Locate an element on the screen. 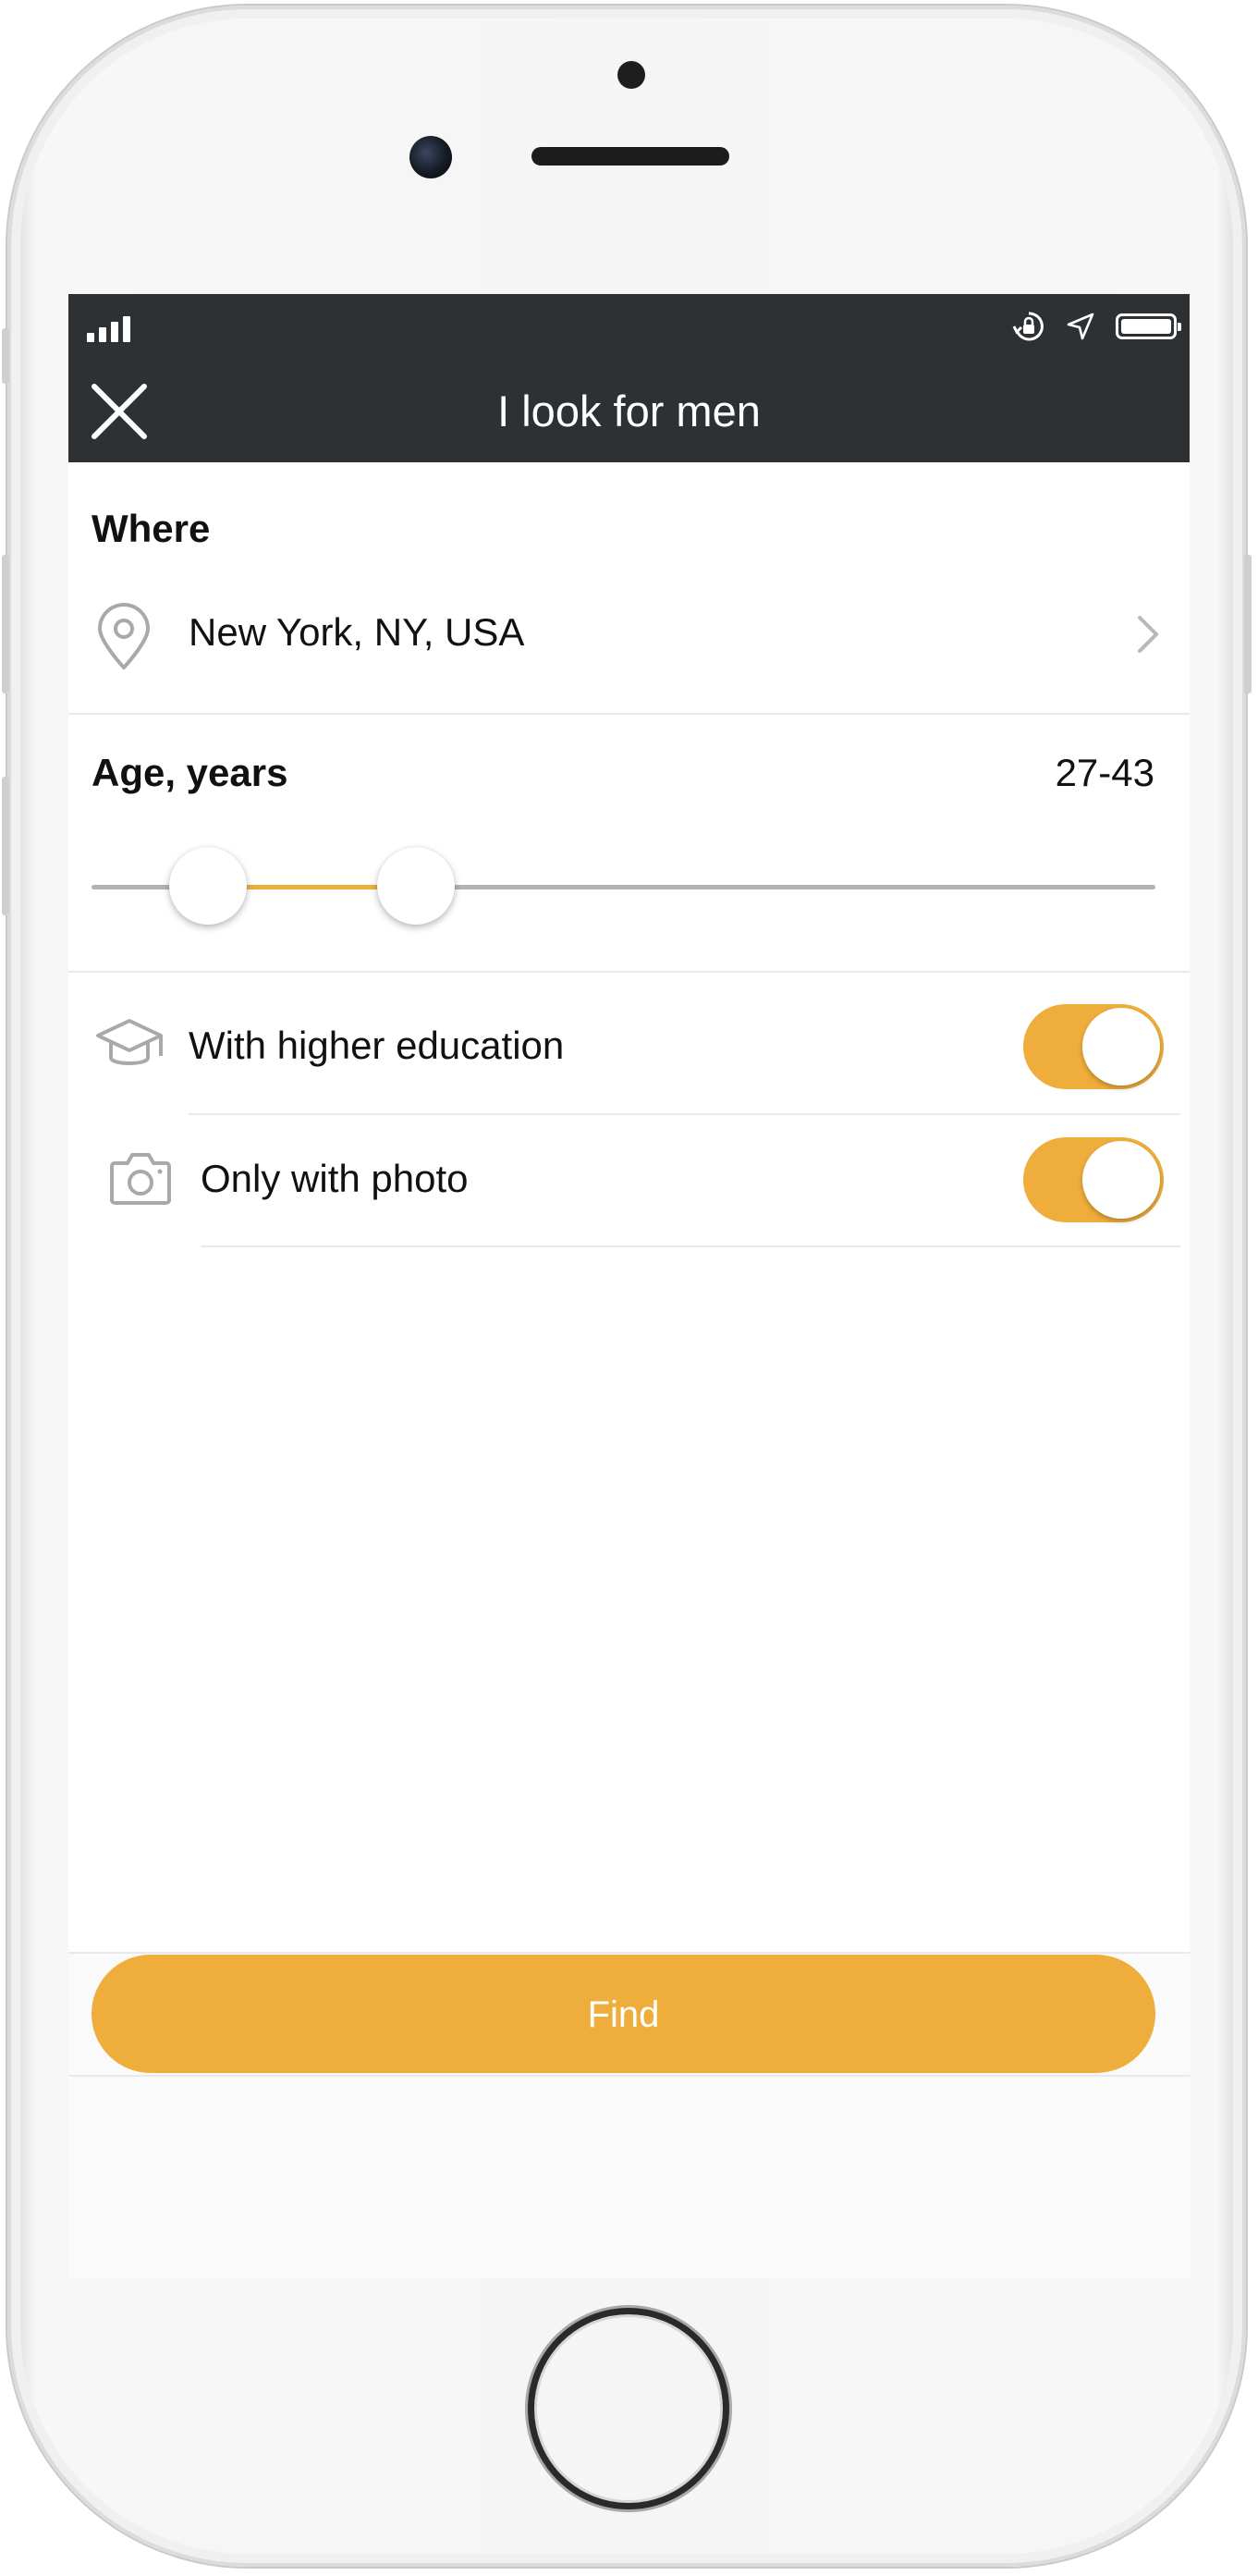  camera-icon is located at coordinates (140, 1179).